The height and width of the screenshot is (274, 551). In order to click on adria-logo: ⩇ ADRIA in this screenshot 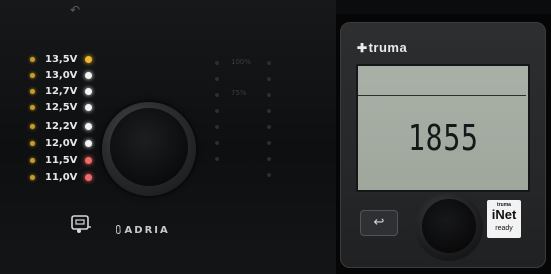, I will do `click(143, 230)`.